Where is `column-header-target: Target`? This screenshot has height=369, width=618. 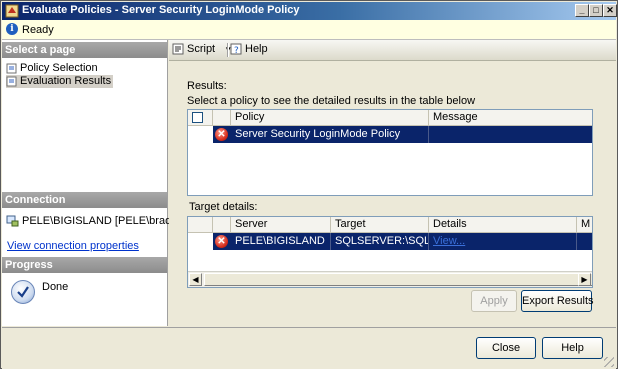
column-header-target: Target is located at coordinates (380, 224).